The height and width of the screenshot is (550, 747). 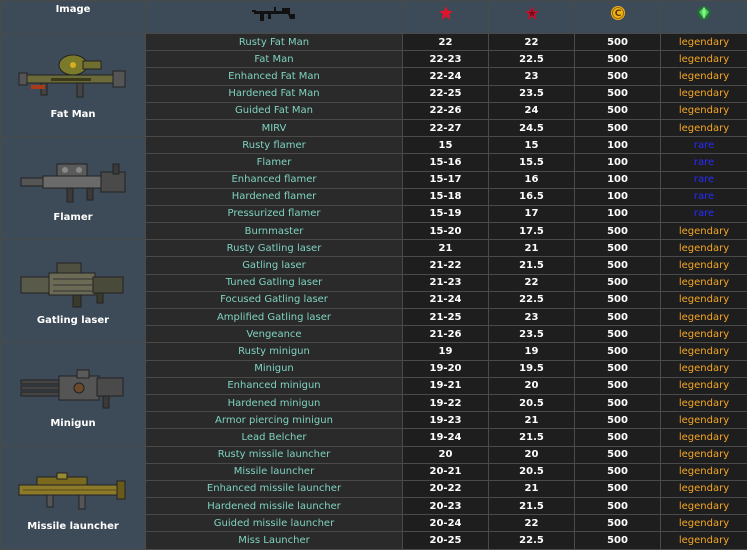 What do you see at coordinates (73, 188) in the screenshot?
I see `weapon-group-flamer: Flamer` at bounding box center [73, 188].